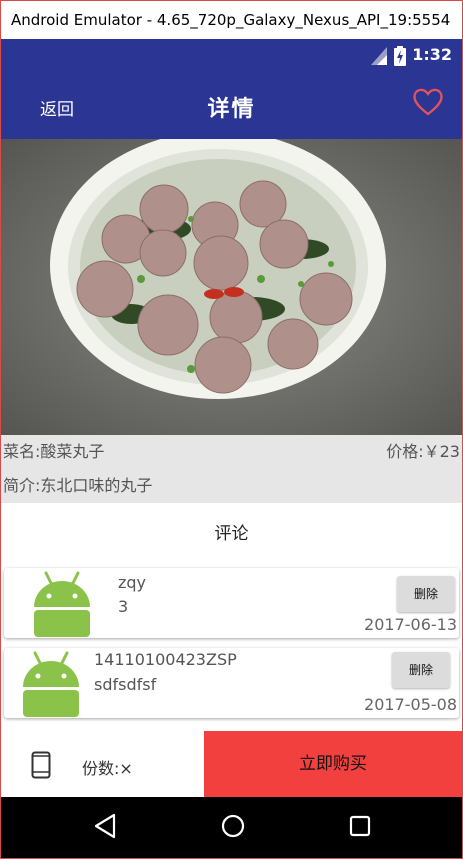  I want to click on comment-card: zqy 3 删除 2017-06-13, so click(231, 603).